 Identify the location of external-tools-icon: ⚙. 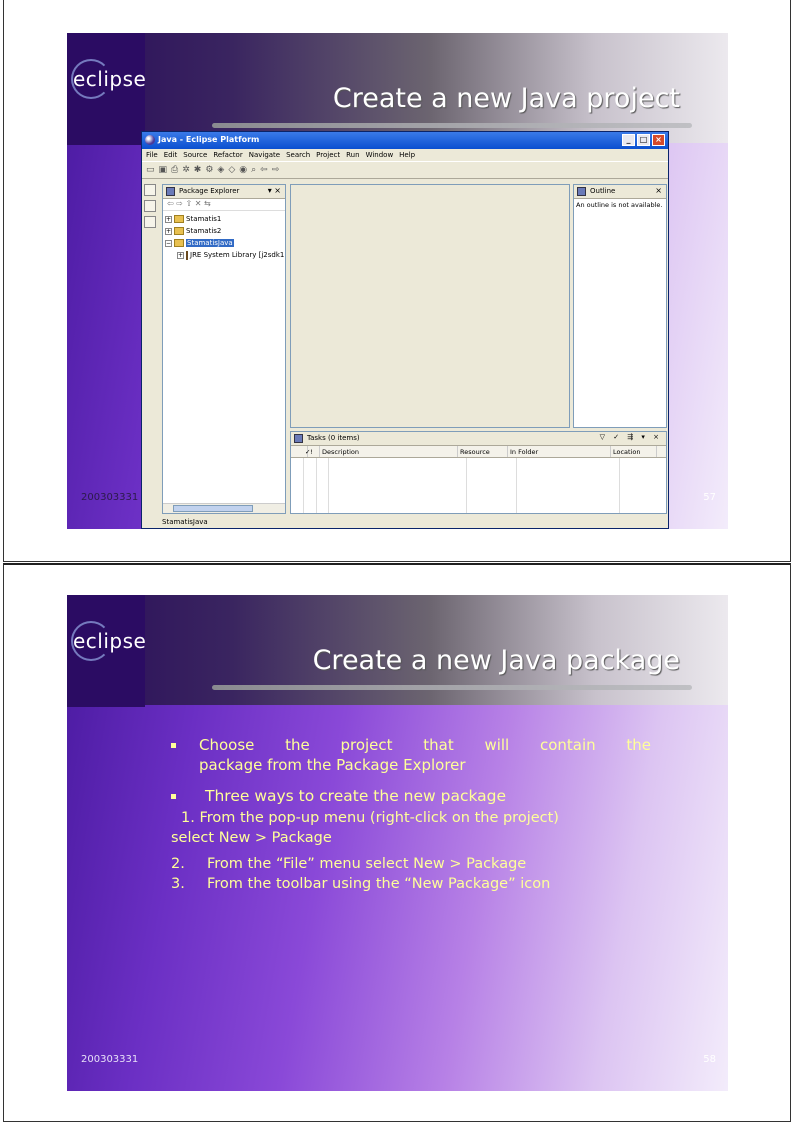
(209, 170).